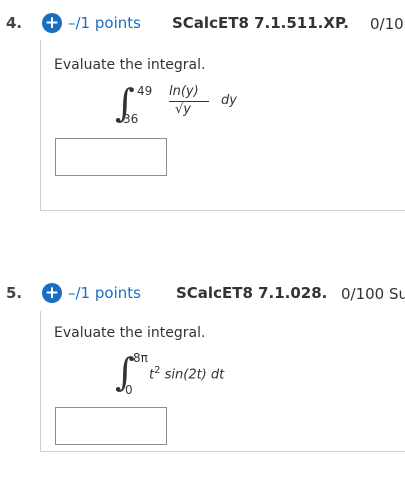 This screenshot has height=480, width=405. Describe the element at coordinates (140, 358) in the screenshot. I see `upper-limit: 8π` at that location.